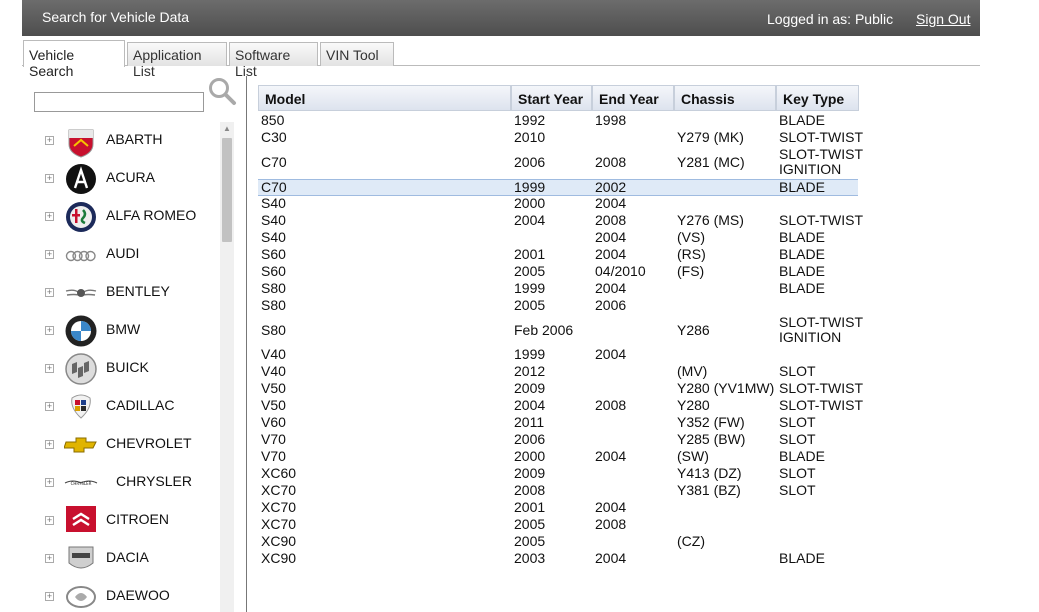 The width and height of the screenshot is (1039, 612). Describe the element at coordinates (558, 272) in the screenshot. I see `table-row: S60 2005 04/2010 (FS) BLADE` at that location.